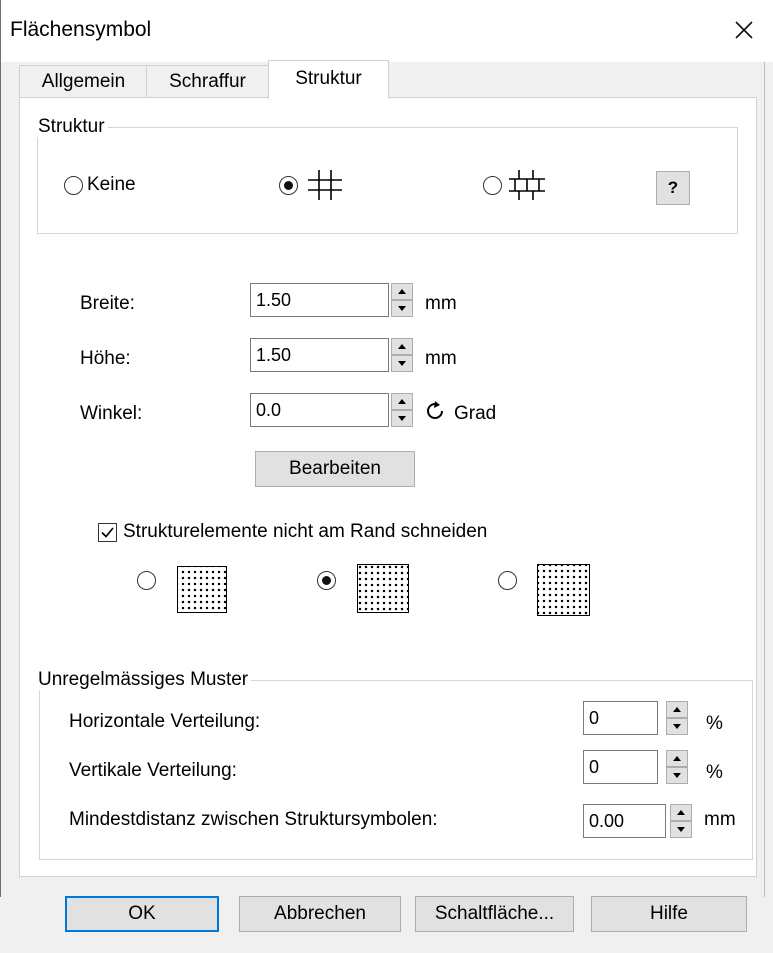 The width and height of the screenshot is (773, 953). Describe the element at coordinates (319, 355) in the screenshot. I see `height-input: 1.50` at that location.